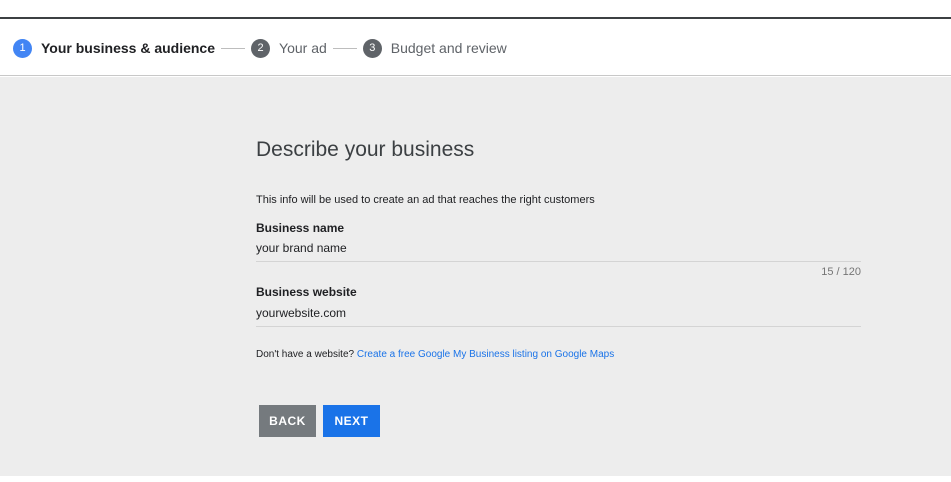  What do you see at coordinates (300, 228) in the screenshot?
I see `business-name-label: Business name` at bounding box center [300, 228].